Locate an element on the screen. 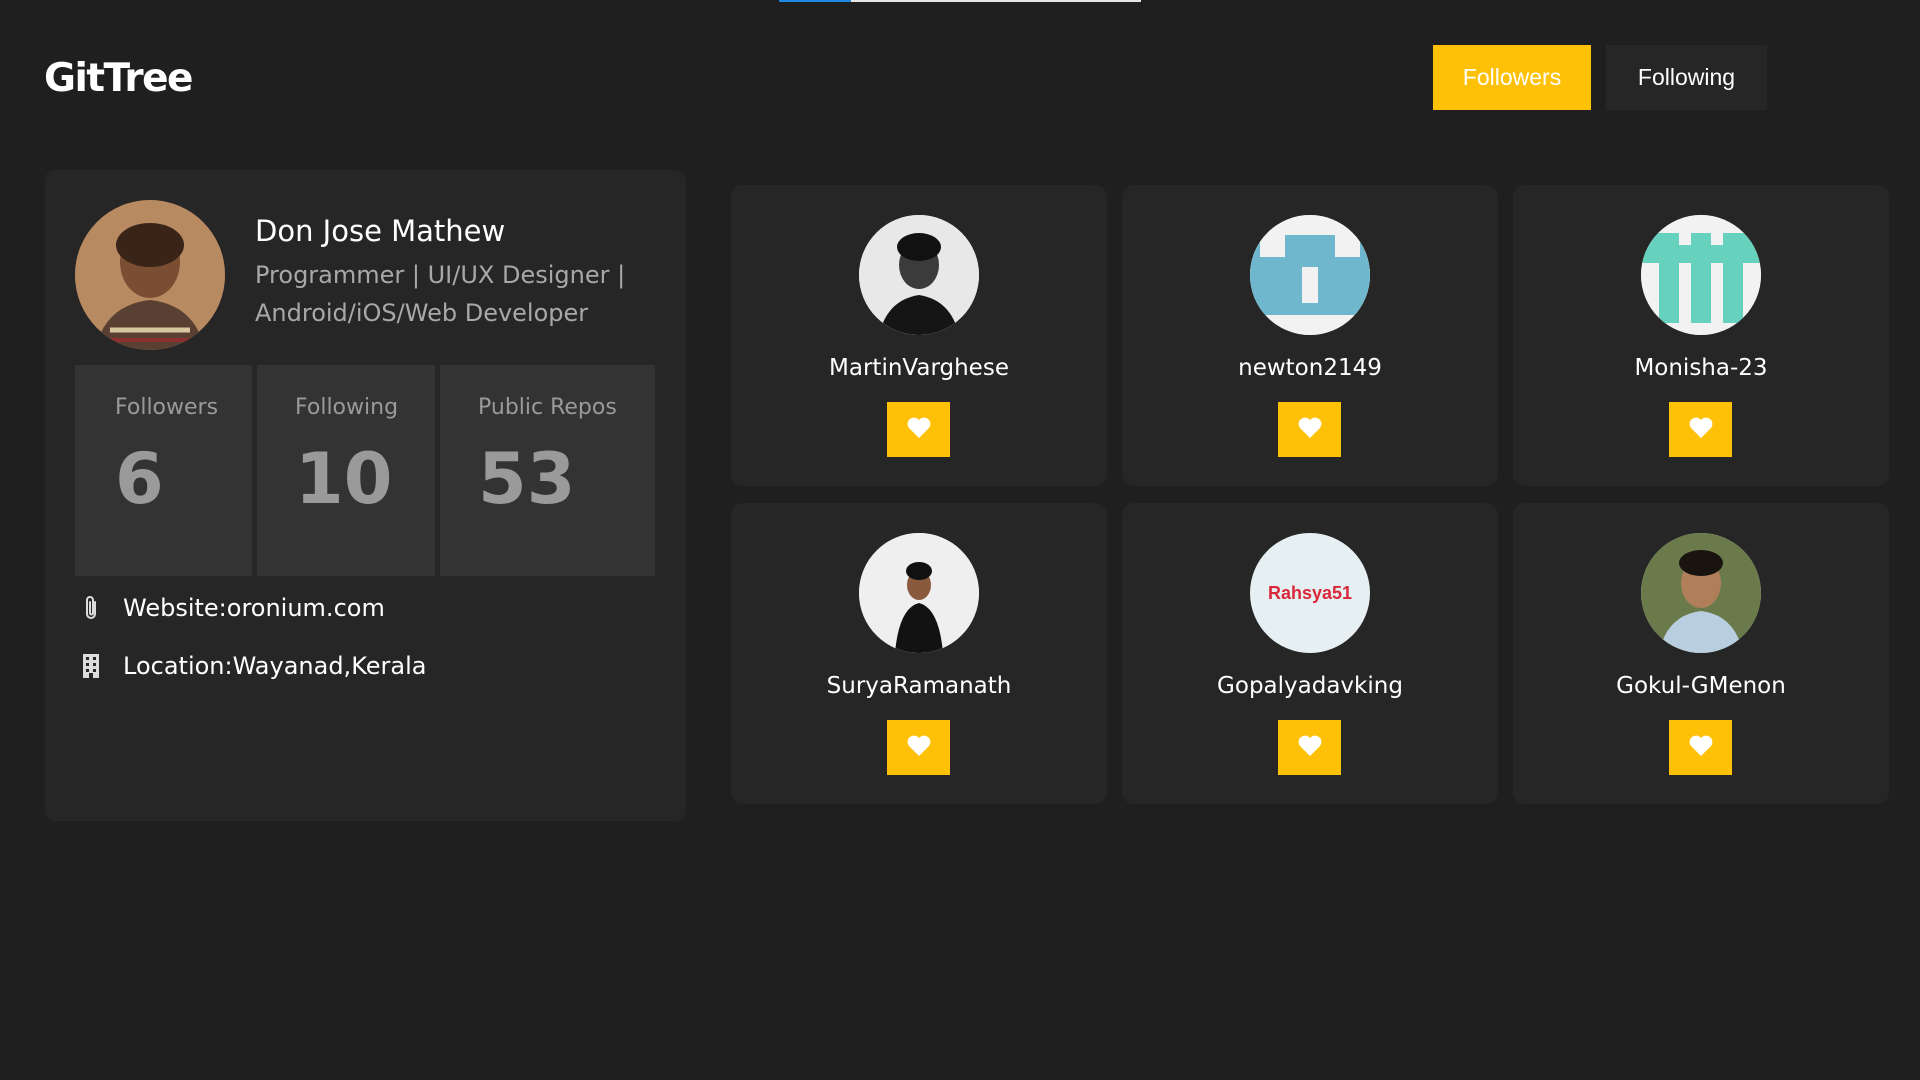  profile-stats: Followers 6 Following 10 Public Repos 53 is located at coordinates (365, 470).